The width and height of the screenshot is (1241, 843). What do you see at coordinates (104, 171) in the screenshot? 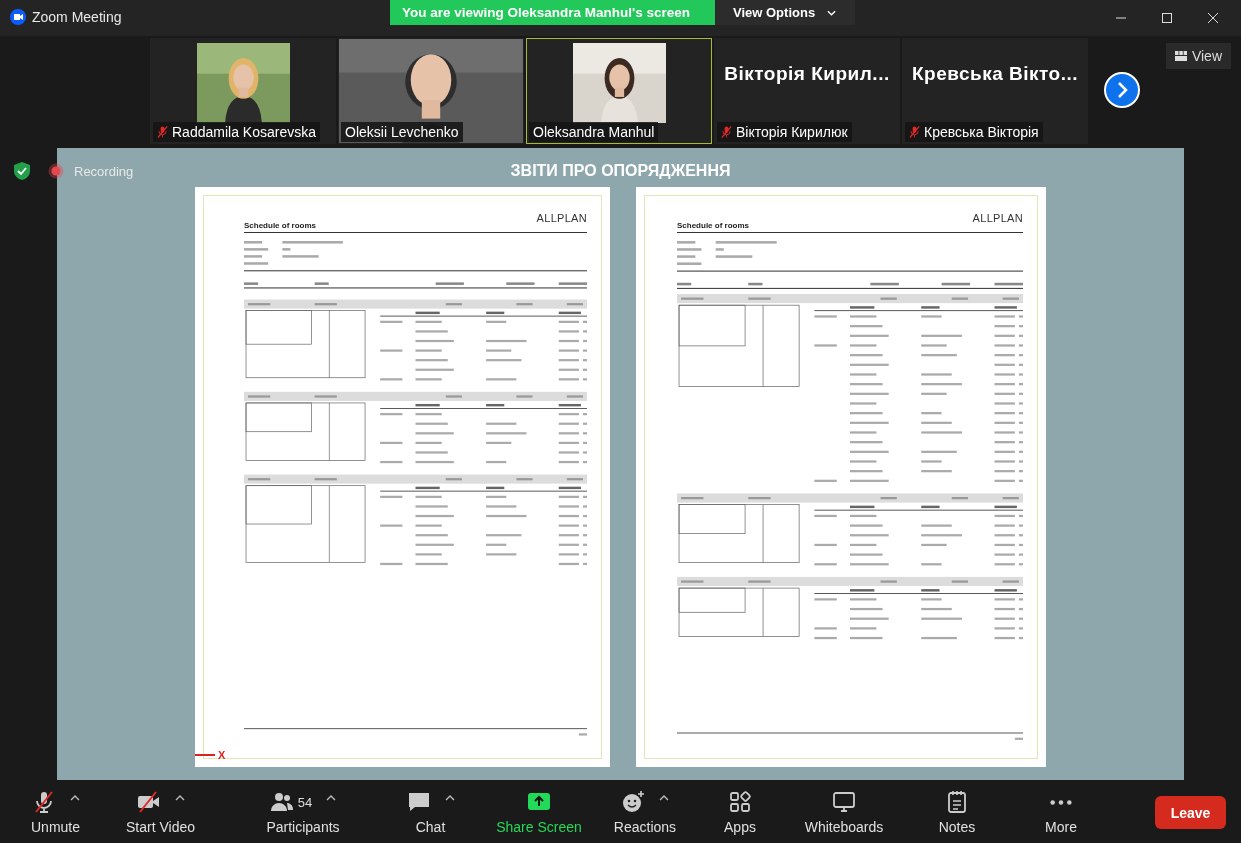
I see `recording-label: Recording` at bounding box center [104, 171].